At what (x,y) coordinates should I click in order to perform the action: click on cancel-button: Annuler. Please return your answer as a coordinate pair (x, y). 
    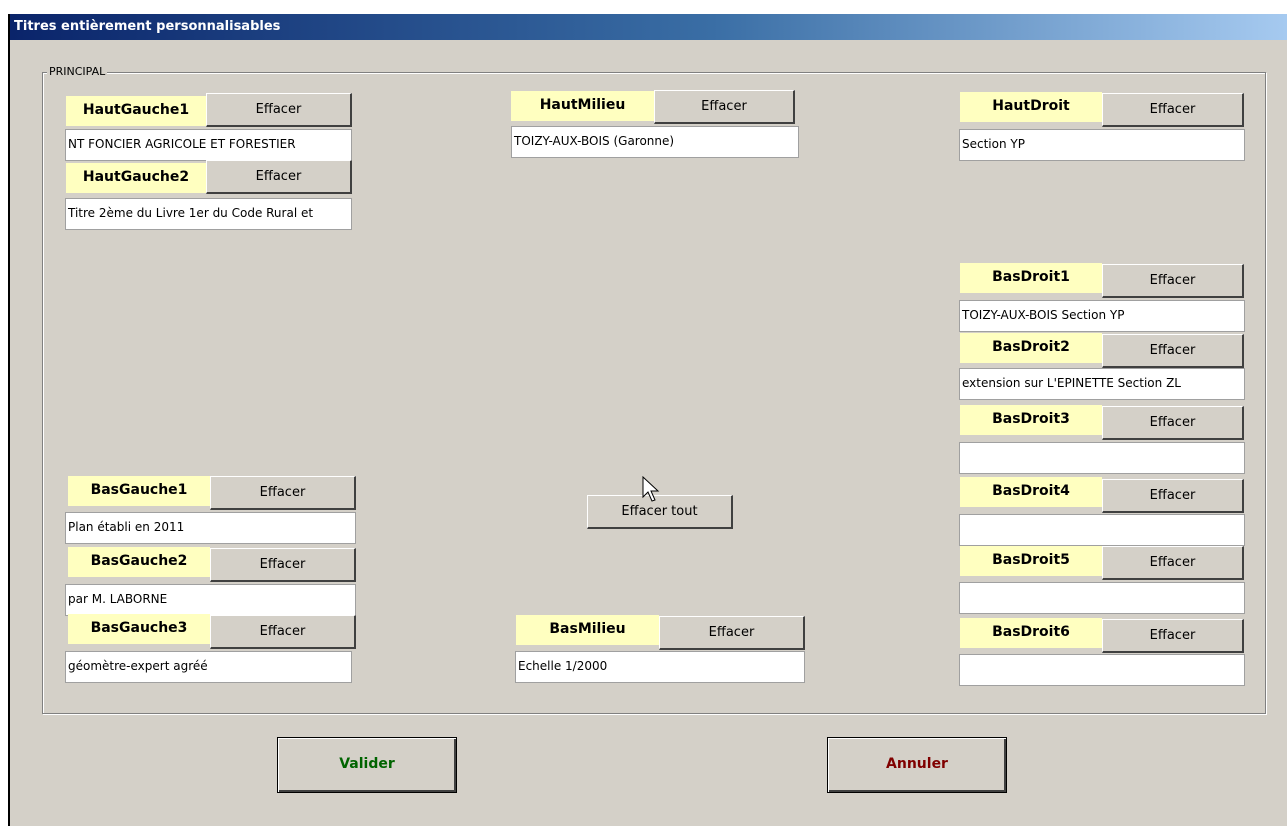
    Looking at the image, I should click on (917, 765).